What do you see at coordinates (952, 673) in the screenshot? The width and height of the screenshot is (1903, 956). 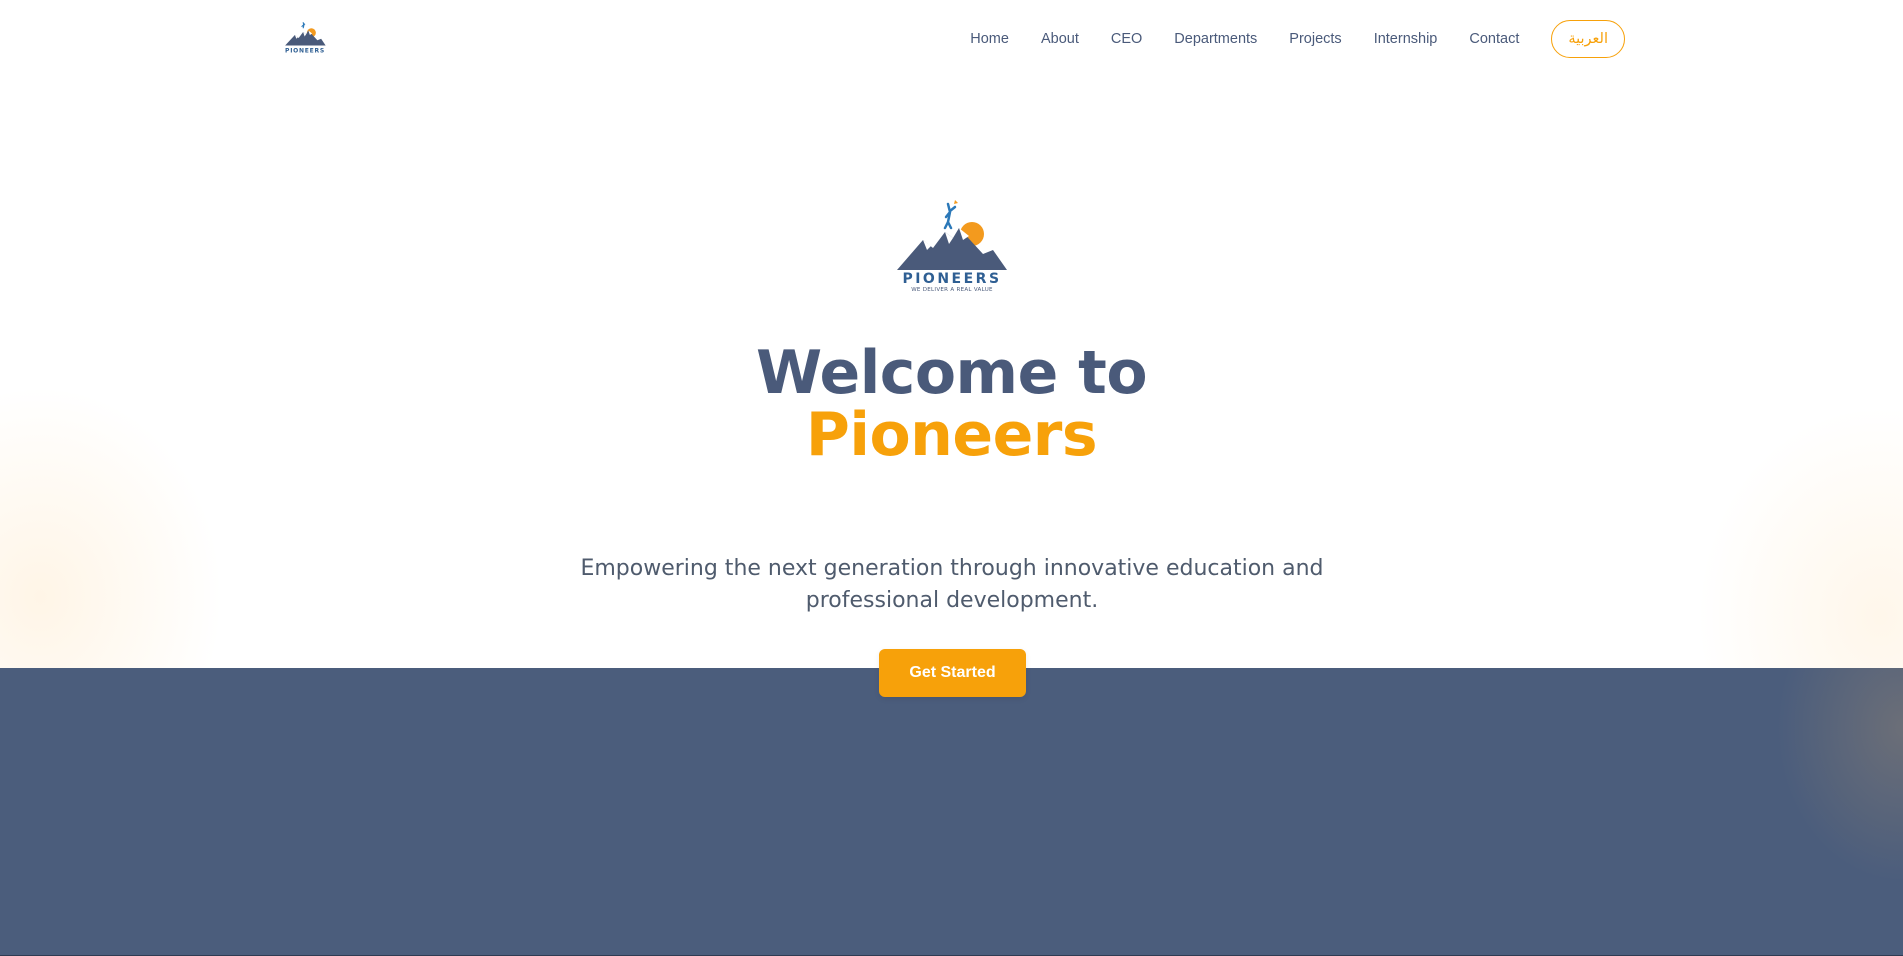 I see `get-started-button: Get Started` at bounding box center [952, 673].